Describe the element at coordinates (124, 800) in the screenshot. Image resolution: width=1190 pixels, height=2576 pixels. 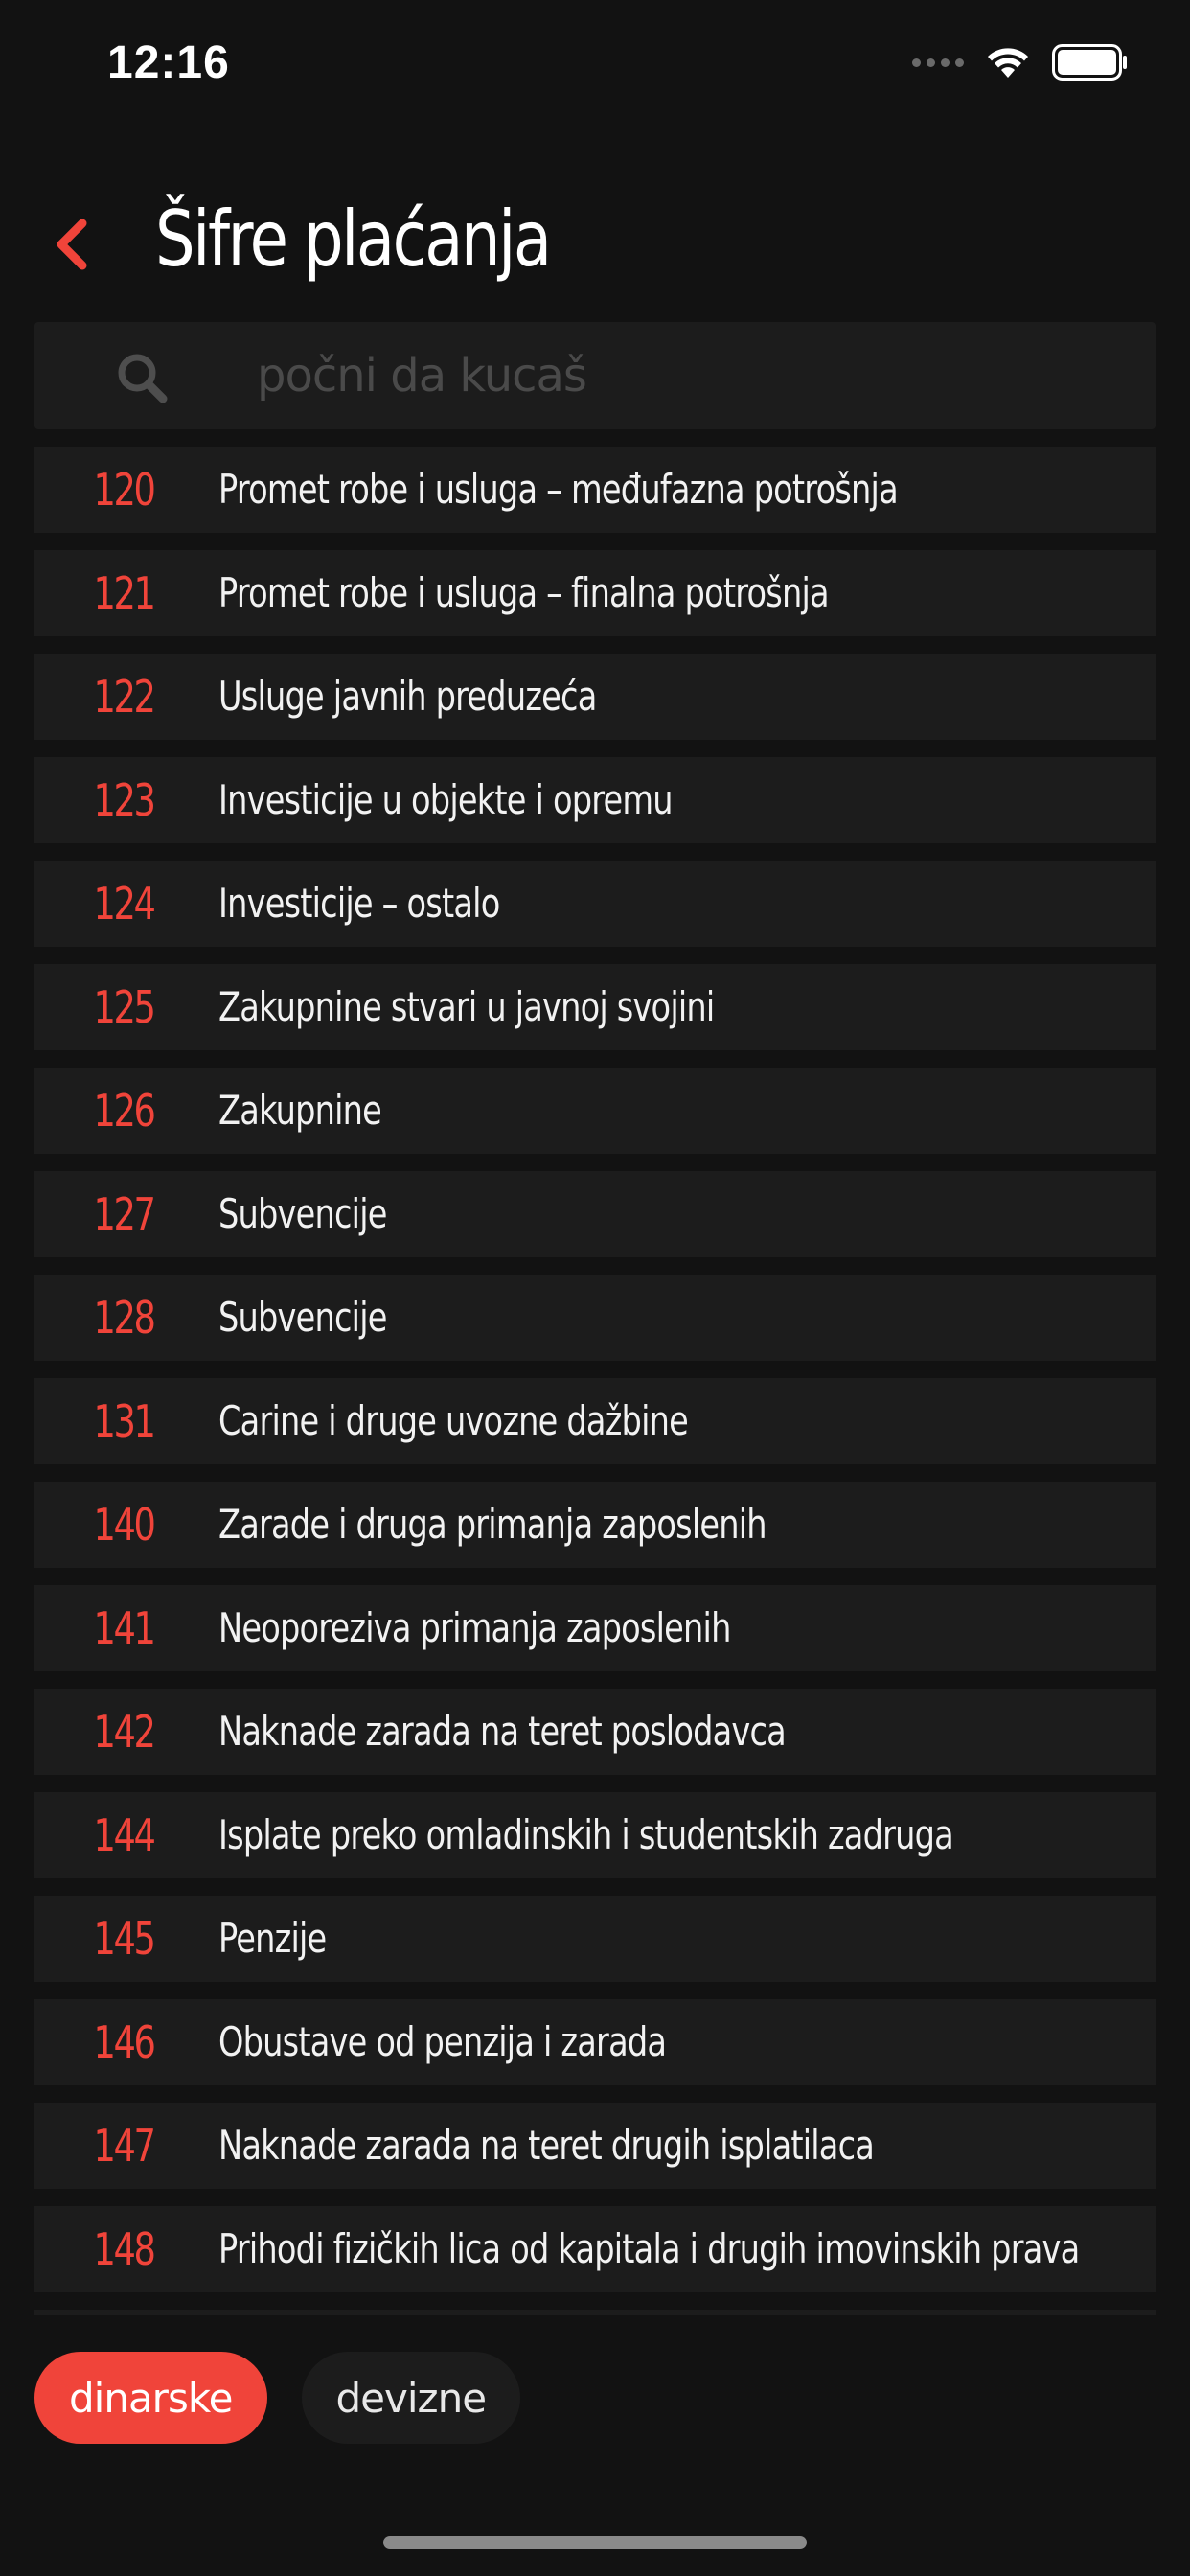
I see `item-code: 123` at that location.